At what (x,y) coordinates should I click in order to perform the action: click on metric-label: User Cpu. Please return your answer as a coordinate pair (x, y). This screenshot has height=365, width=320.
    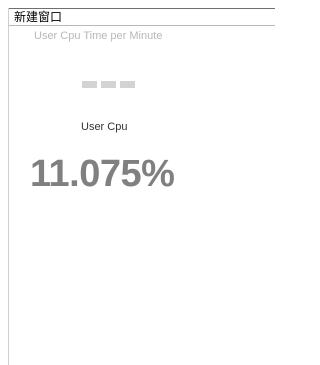
    Looking at the image, I should click on (104, 127).